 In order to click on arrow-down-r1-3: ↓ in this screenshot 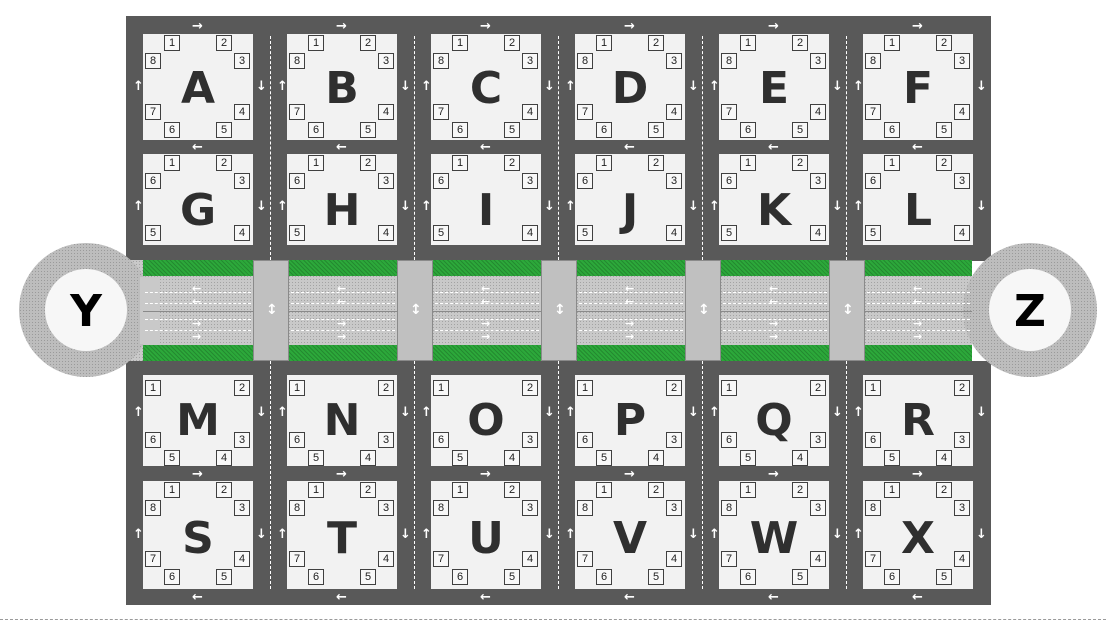, I will do `click(549, 86)`.